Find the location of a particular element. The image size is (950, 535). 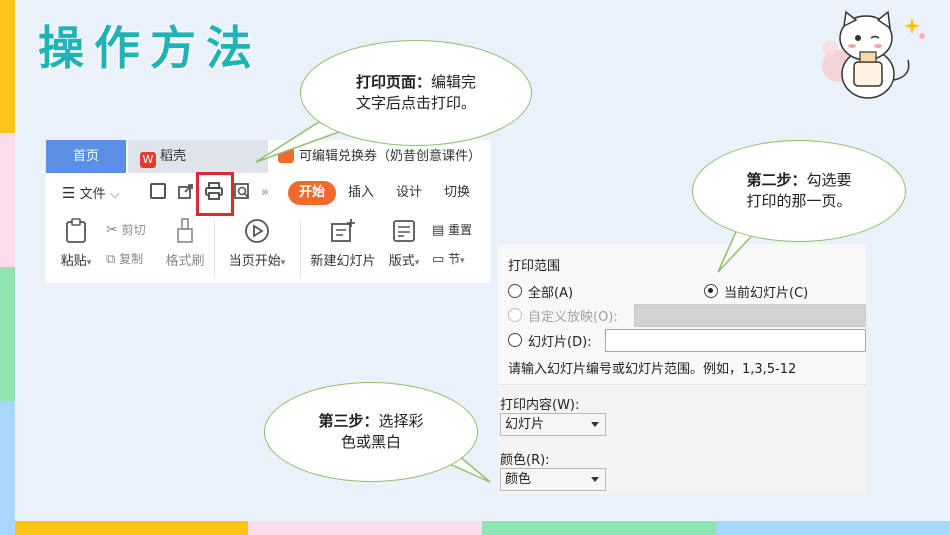

bubble-step2-bold: 第二步： is located at coordinates (776, 180).